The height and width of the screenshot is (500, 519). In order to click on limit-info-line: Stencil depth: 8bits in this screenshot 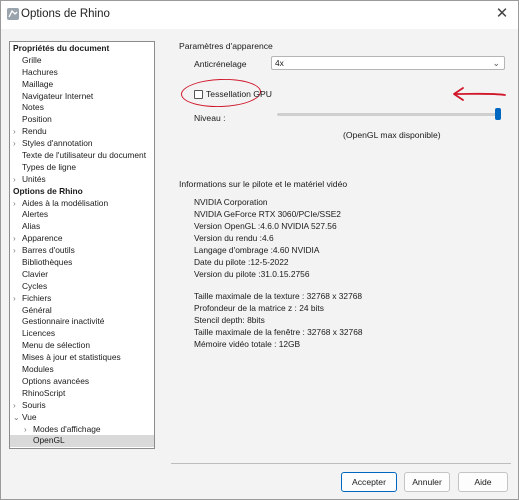, I will do `click(229, 320)`.